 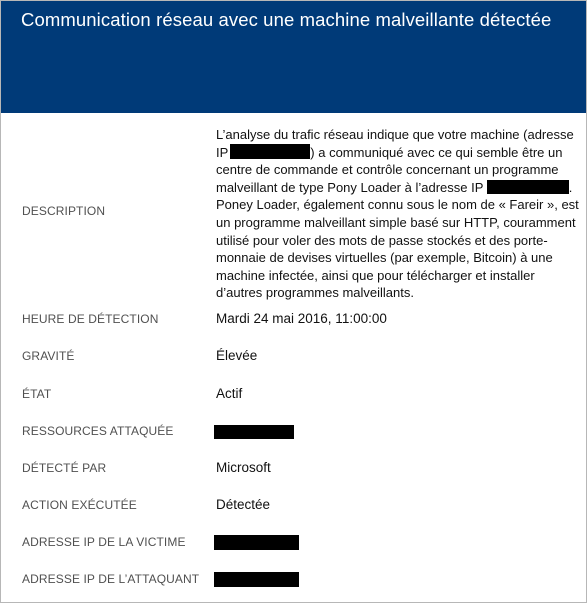 What do you see at coordinates (64, 468) in the screenshot?
I see `detected-by-label: DÉTECTÉ PAR` at bounding box center [64, 468].